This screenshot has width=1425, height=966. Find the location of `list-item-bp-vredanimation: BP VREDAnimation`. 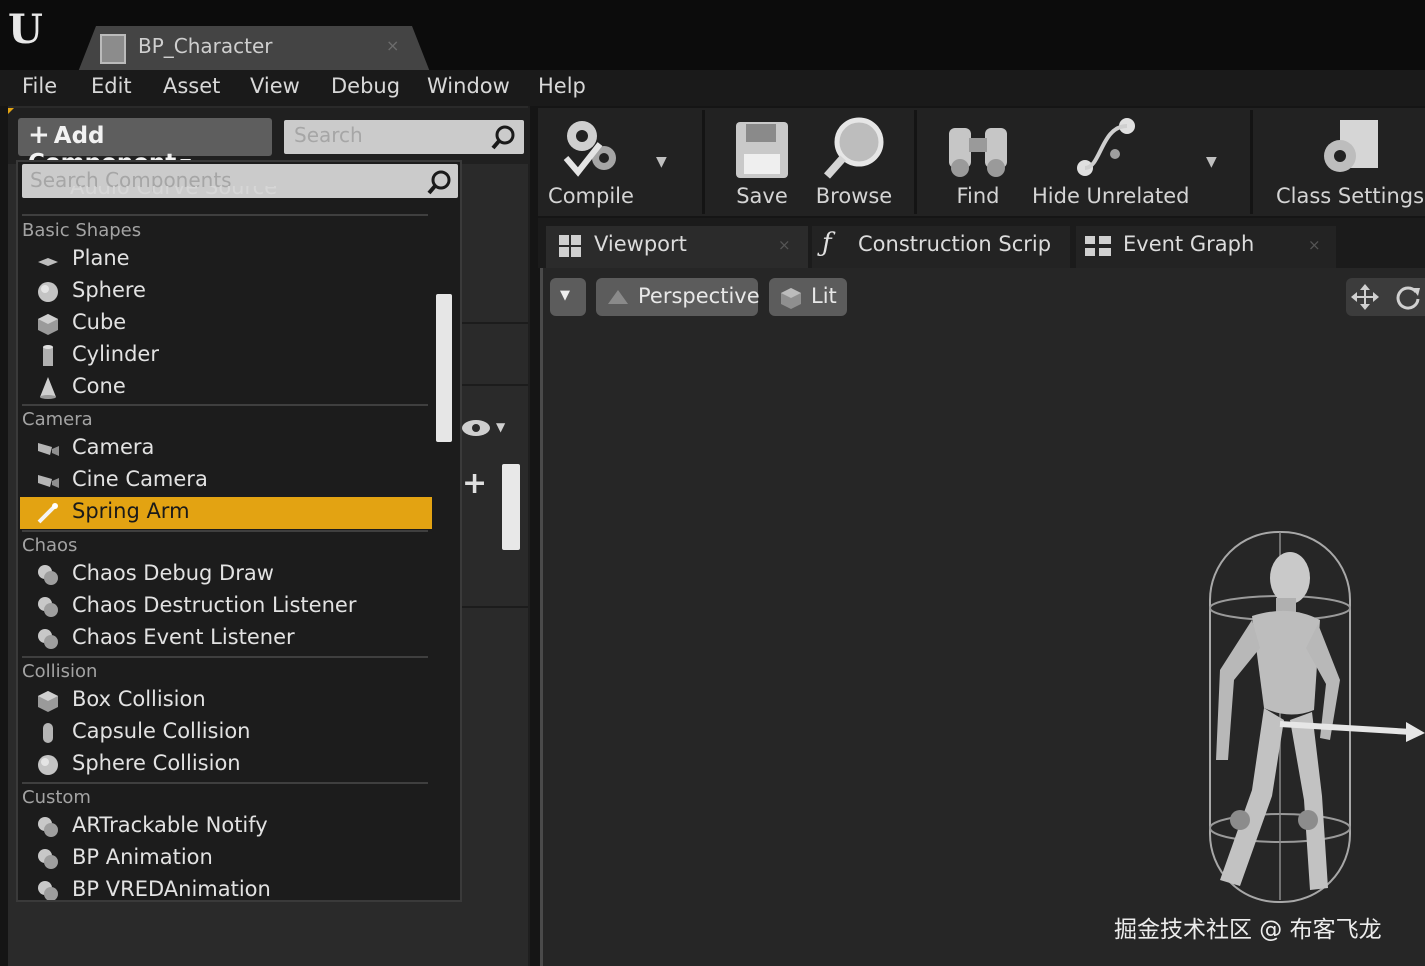

list-item-bp-vredanimation: BP VREDAnimation is located at coordinates (226, 887).